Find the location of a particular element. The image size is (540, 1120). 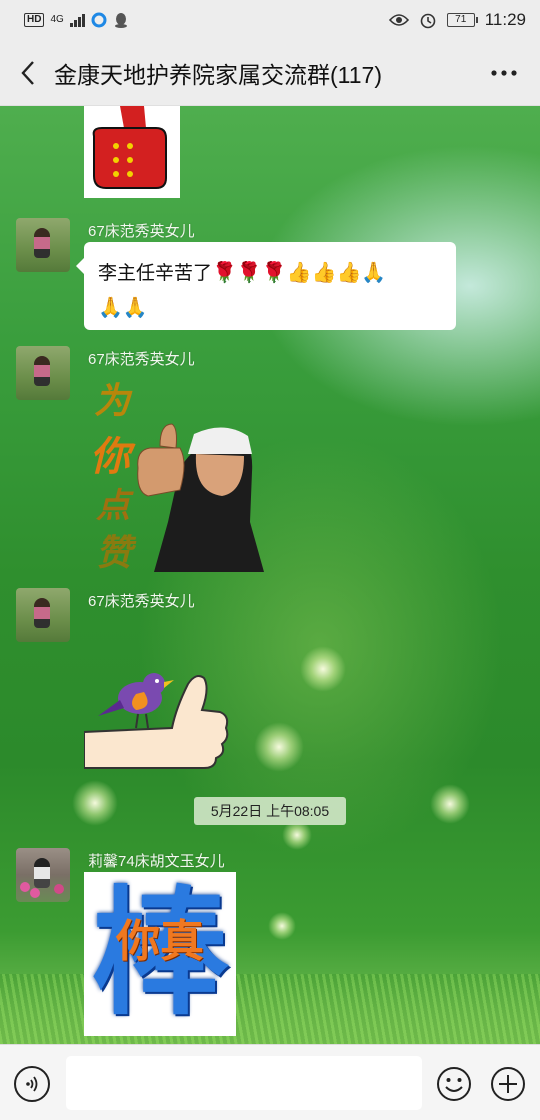

network-type: 4G is located at coordinates (57, 19).